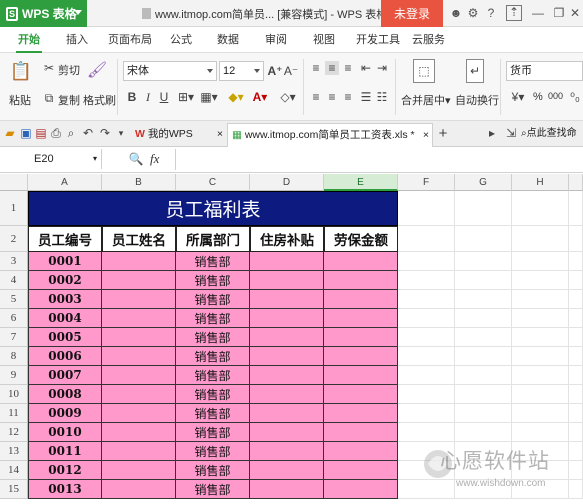  I want to click on cut-label: 剪切, so click(69, 70).